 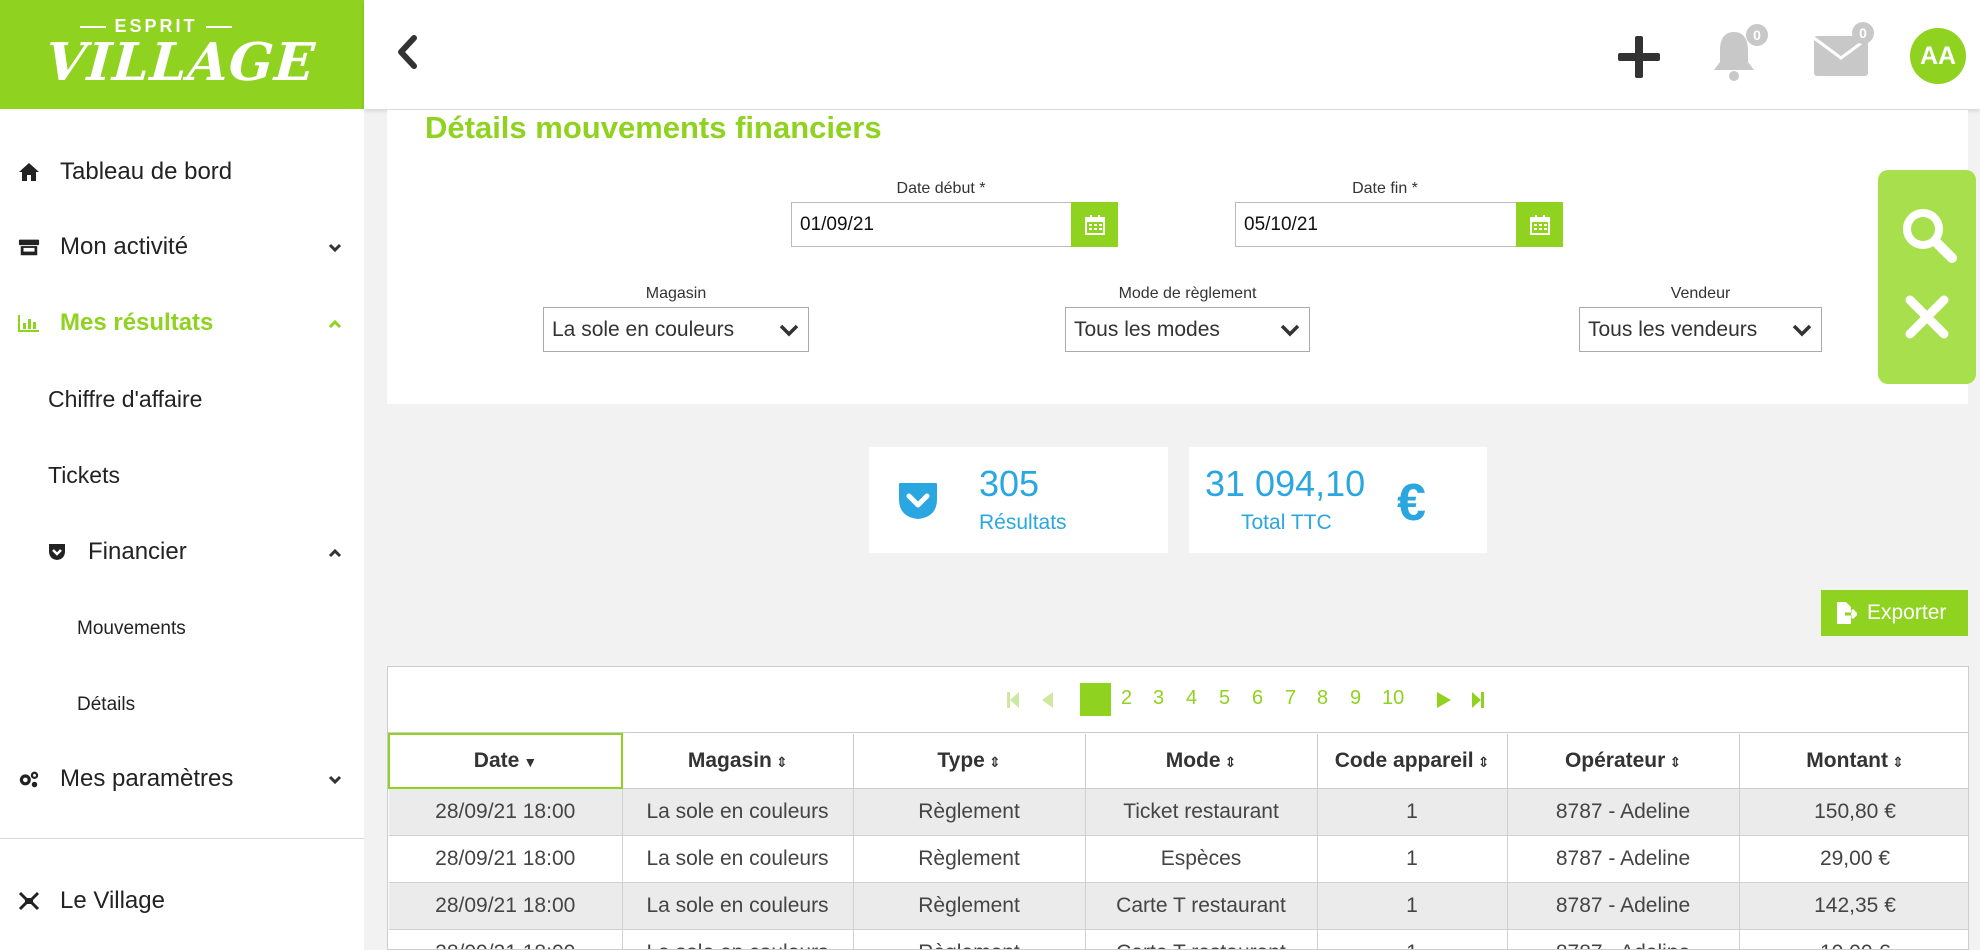 What do you see at coordinates (84, 475) in the screenshot?
I see `sidebar-item-tickets: Tickets` at bounding box center [84, 475].